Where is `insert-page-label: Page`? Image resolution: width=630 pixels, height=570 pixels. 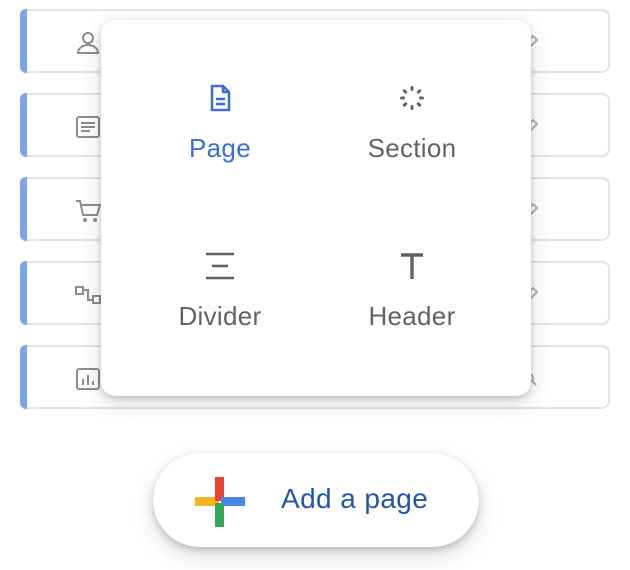 insert-page-label: Page is located at coordinates (220, 148).